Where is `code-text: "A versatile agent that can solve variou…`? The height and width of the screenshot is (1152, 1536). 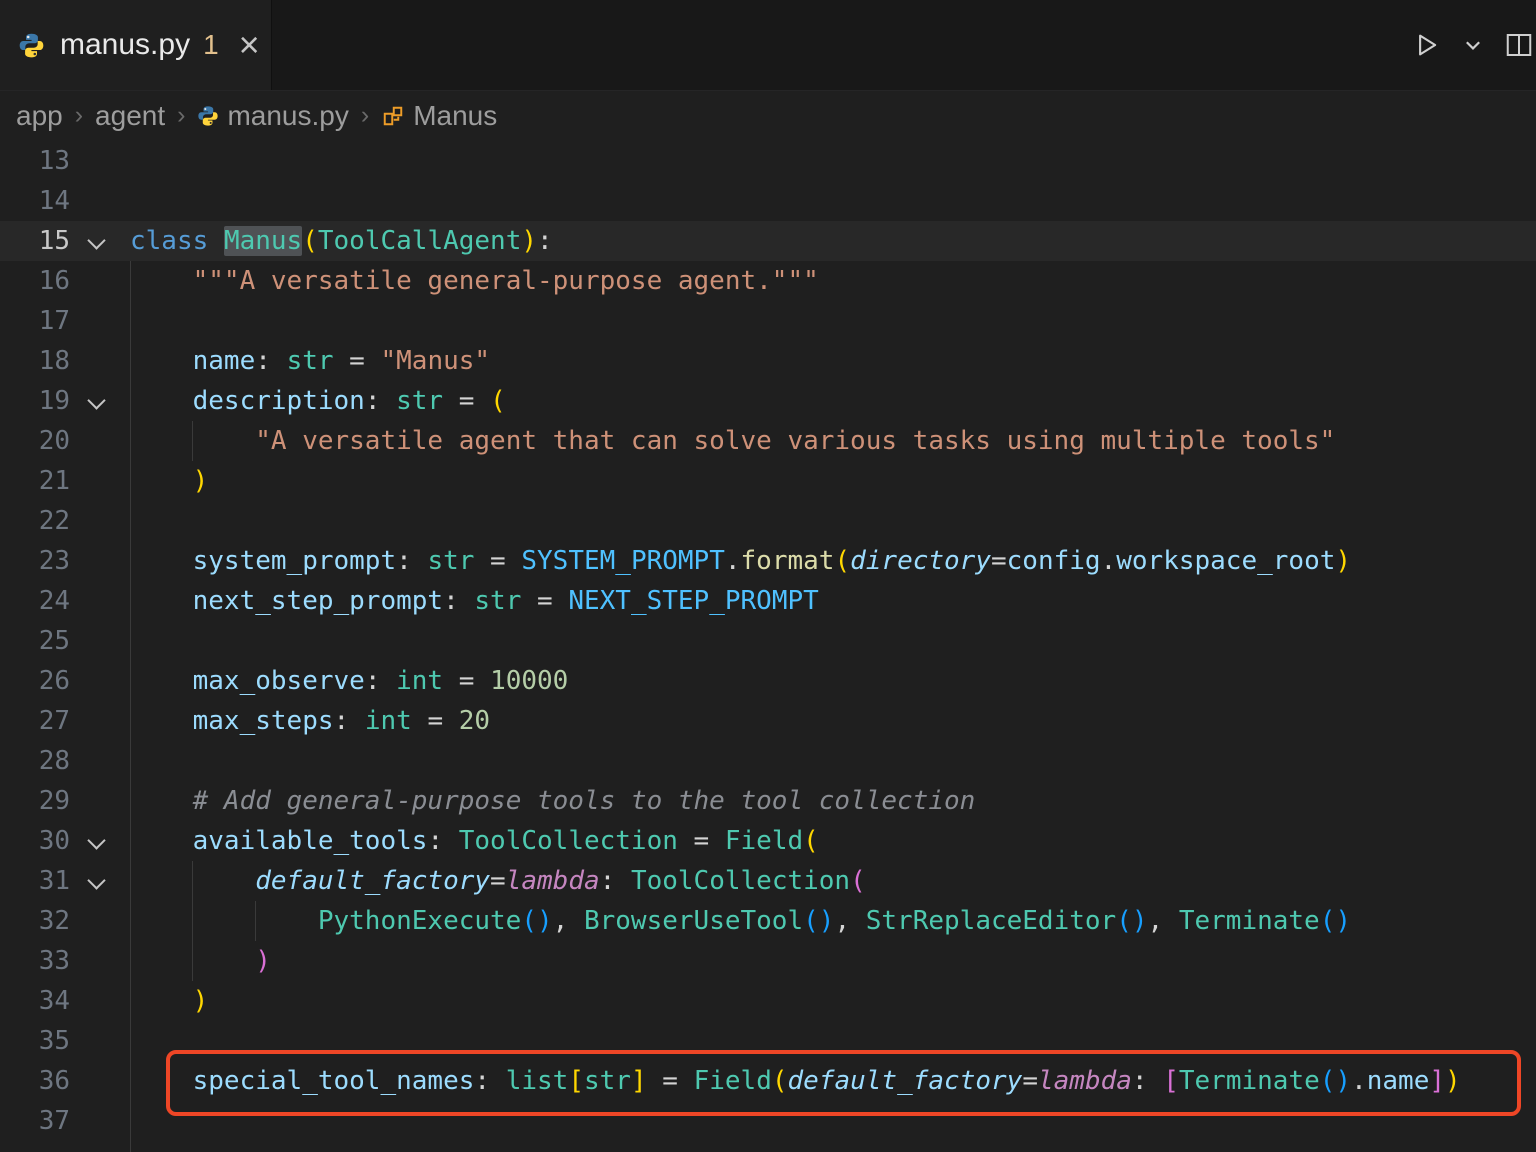 code-text: "A versatile agent that can solve variou… is located at coordinates (833, 441).